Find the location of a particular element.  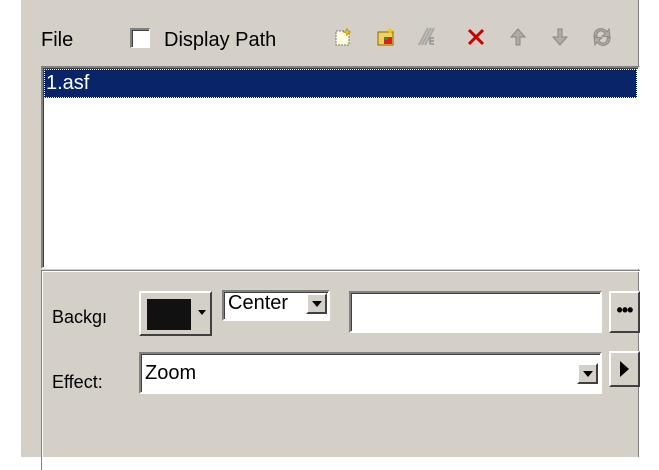

alignment-dropdown-button is located at coordinates (316, 303).